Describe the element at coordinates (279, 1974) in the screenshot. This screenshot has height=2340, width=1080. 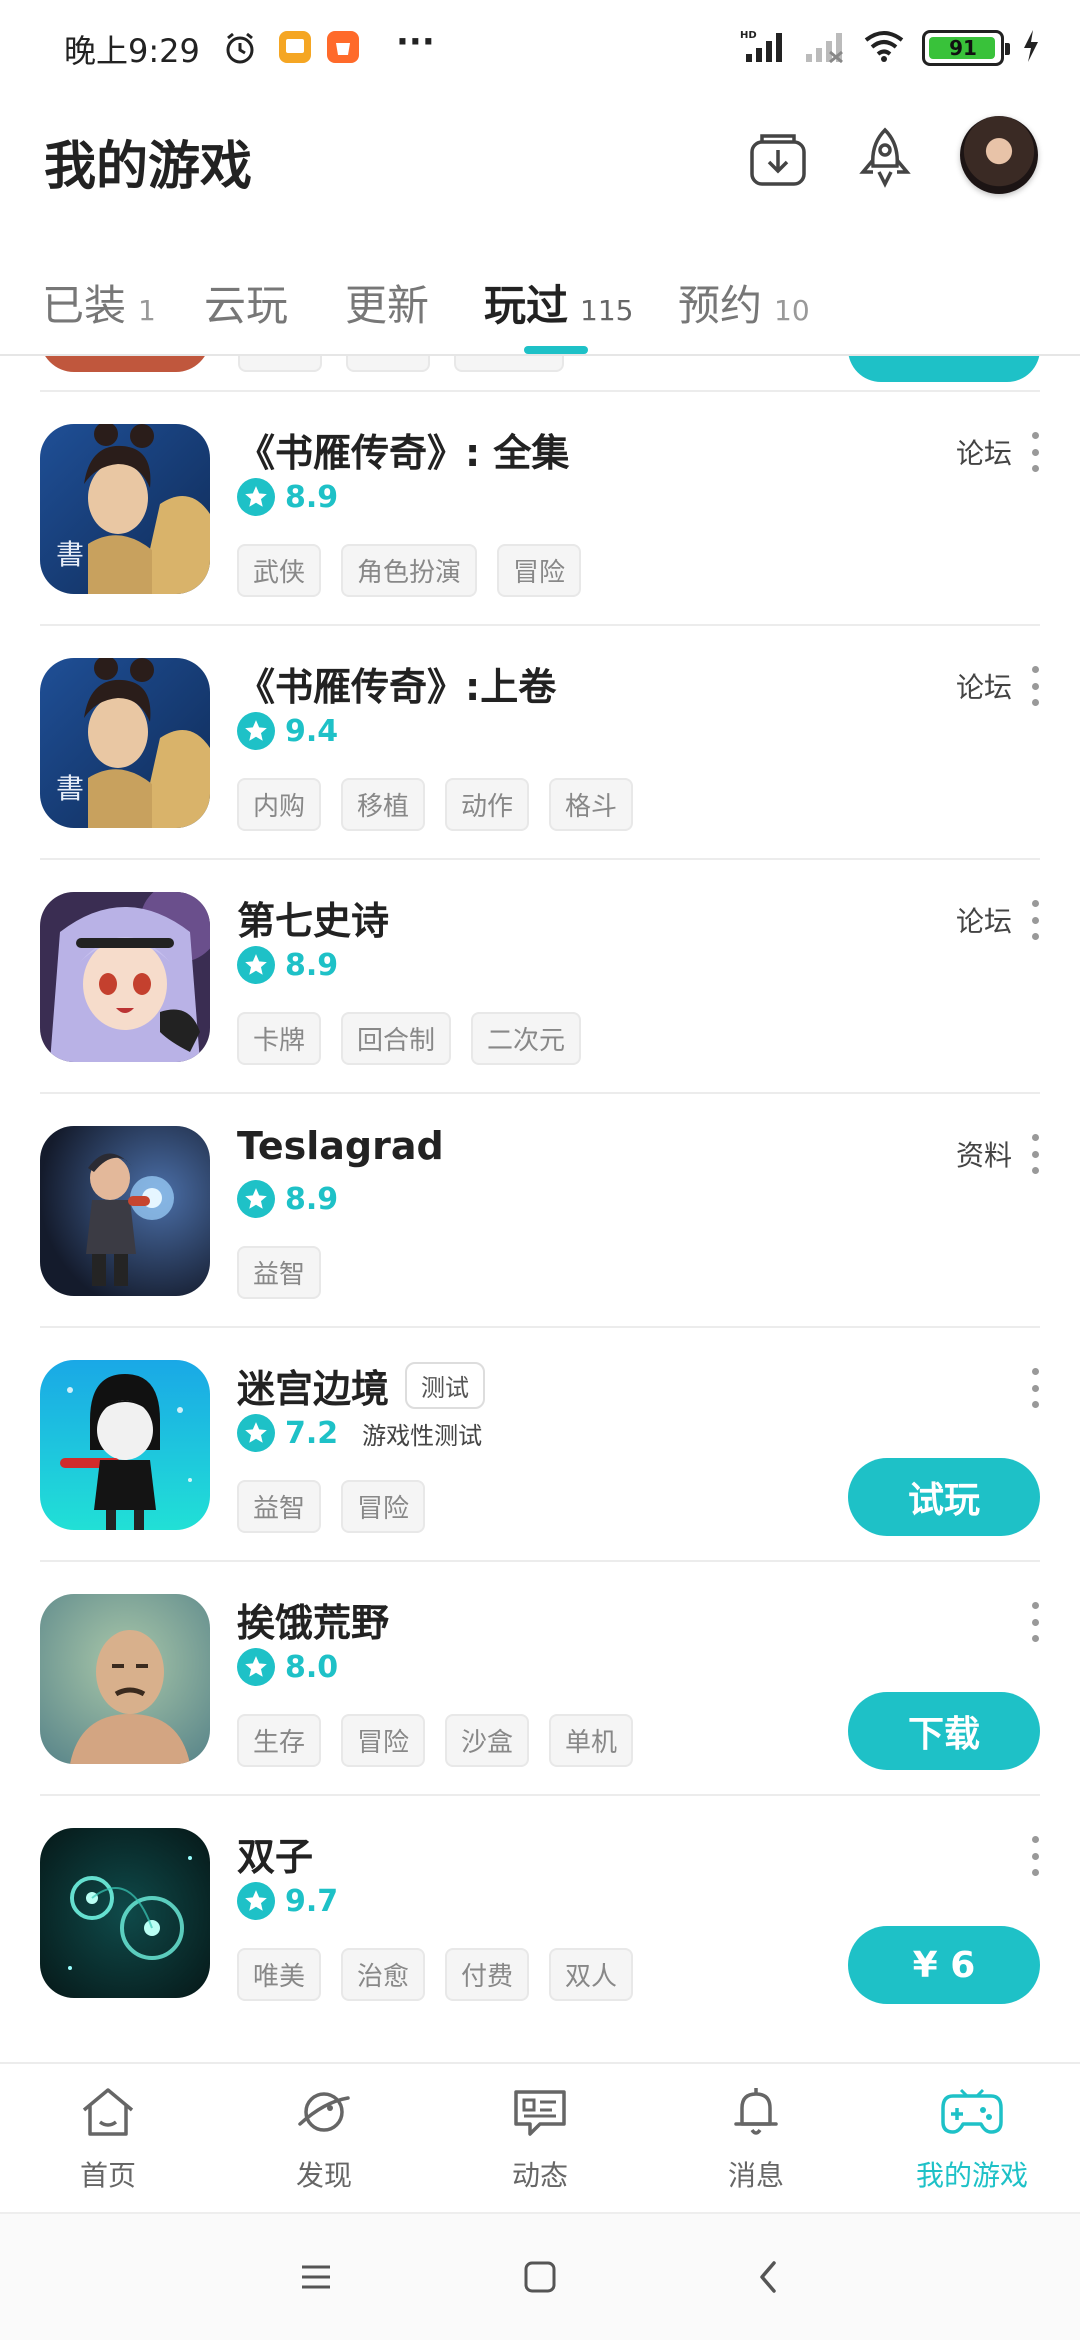
I see `tag: 唯美` at that location.